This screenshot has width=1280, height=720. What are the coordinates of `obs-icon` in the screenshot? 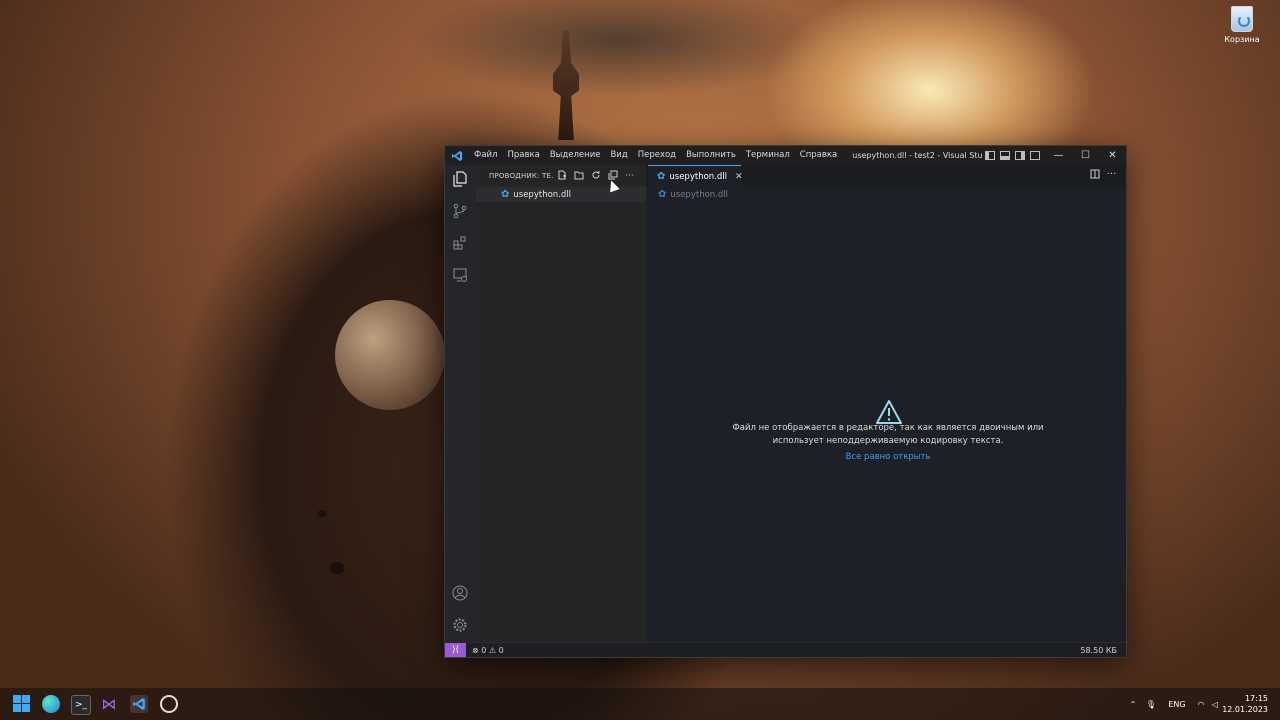 It's located at (169, 704).